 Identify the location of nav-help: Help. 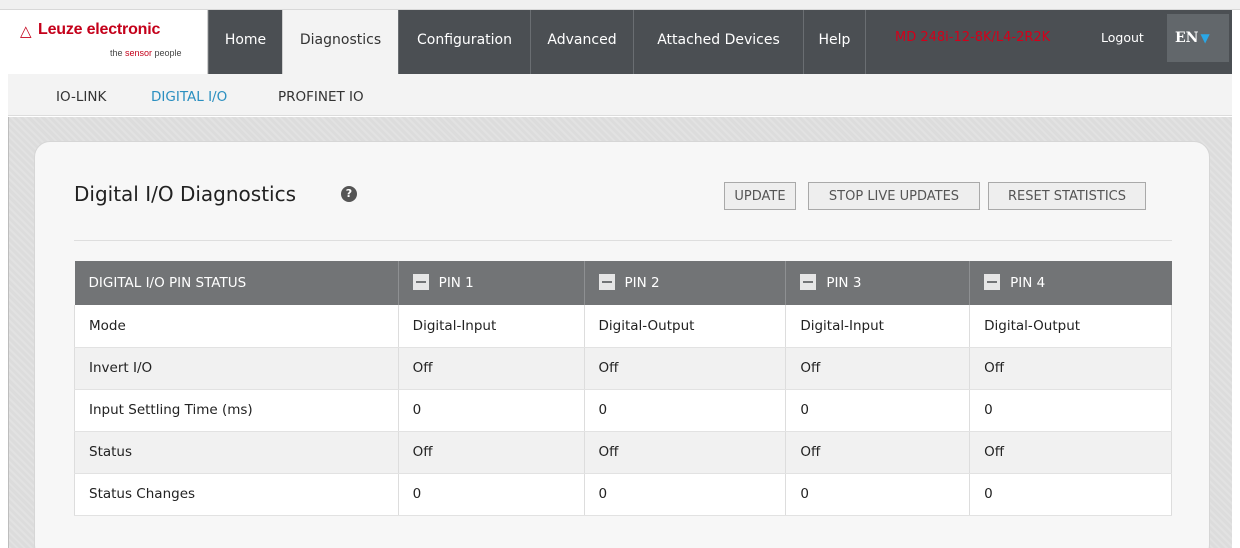
(834, 42).